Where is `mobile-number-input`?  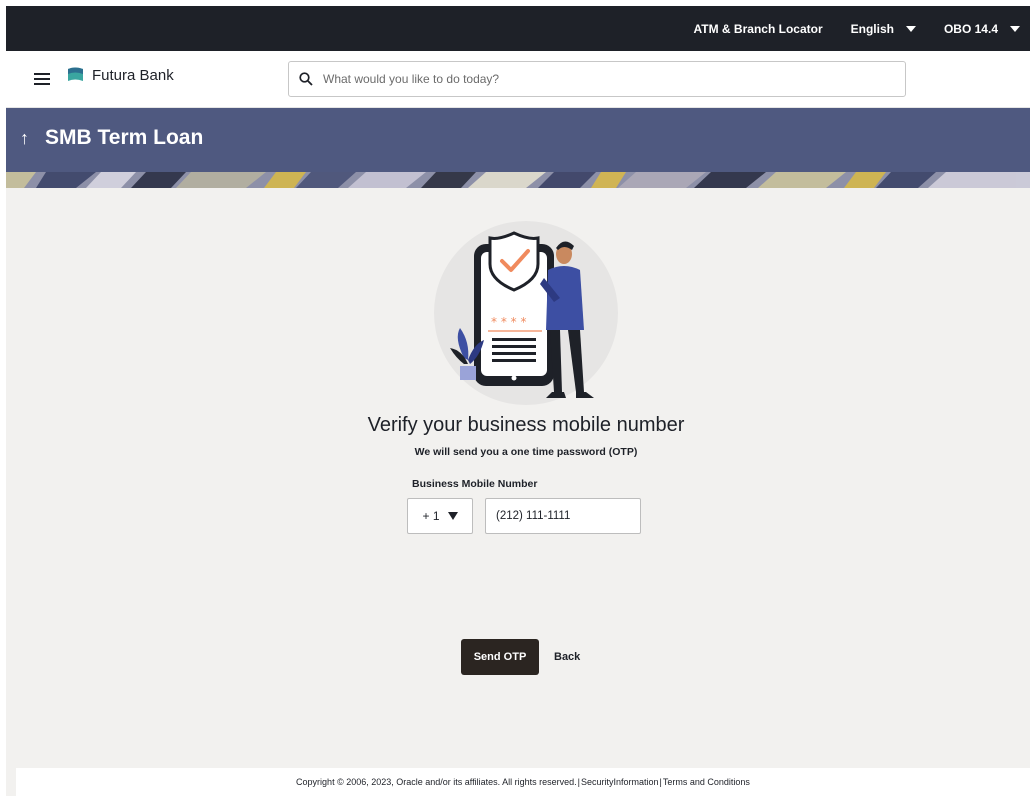 mobile-number-input is located at coordinates (563, 516).